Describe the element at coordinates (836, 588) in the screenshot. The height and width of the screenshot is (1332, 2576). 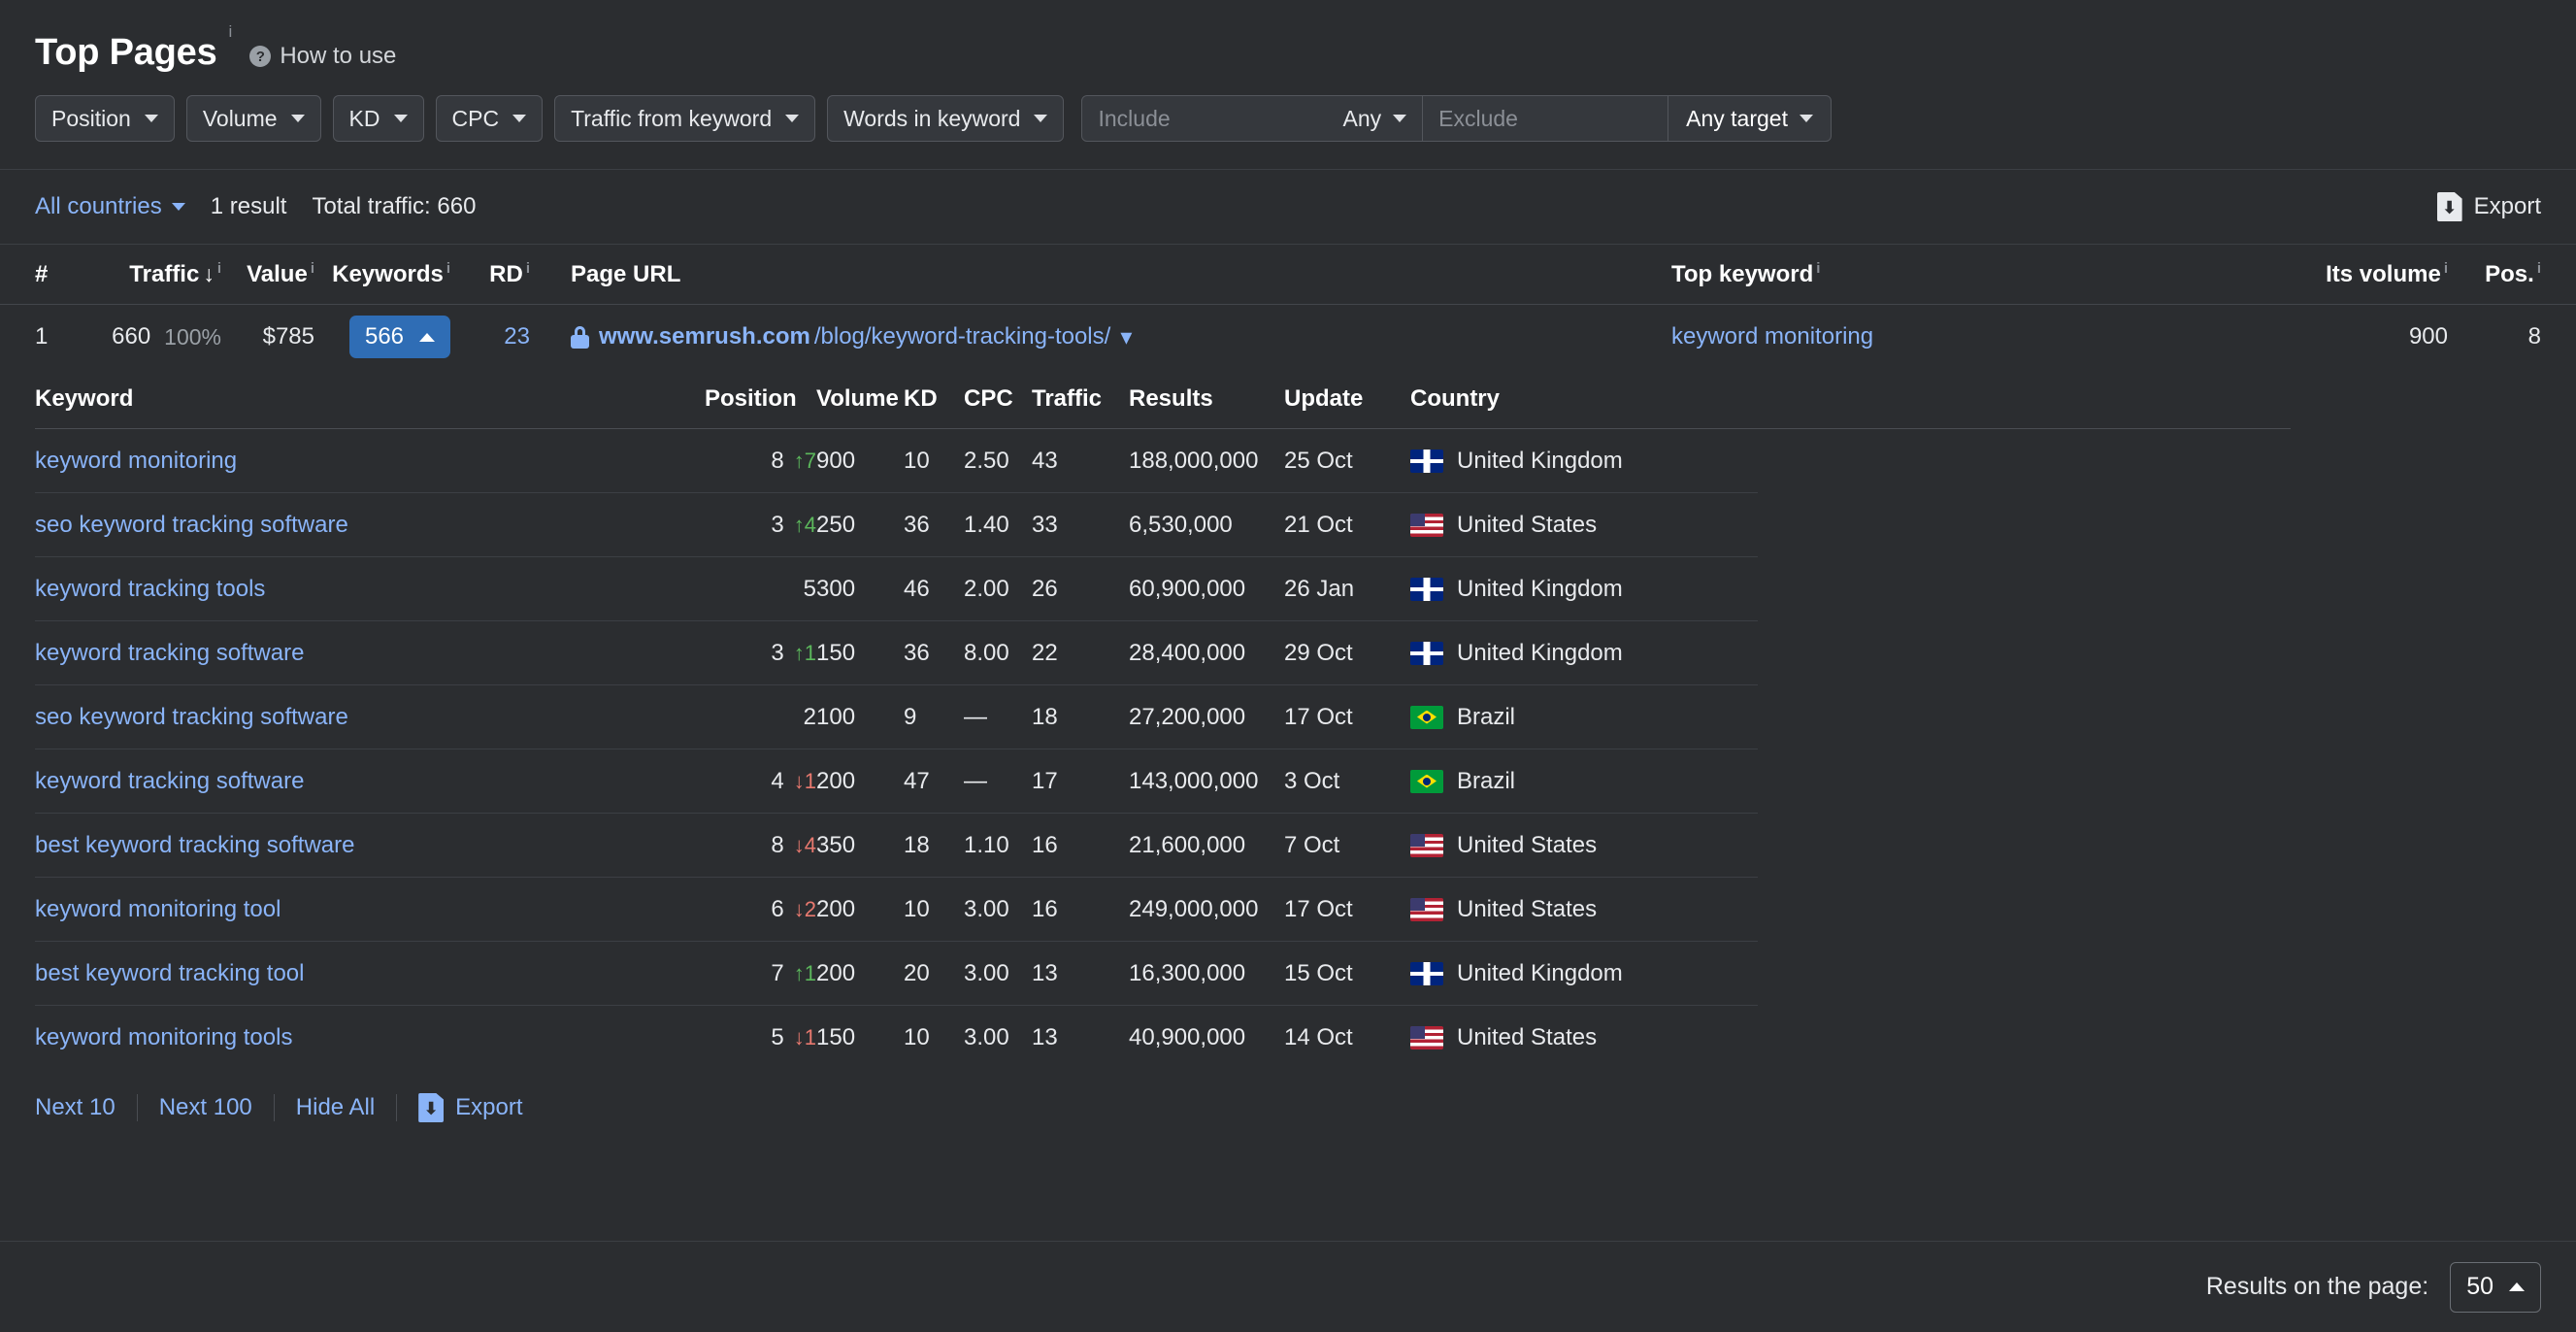
I see `sub-volume: 300` at that location.